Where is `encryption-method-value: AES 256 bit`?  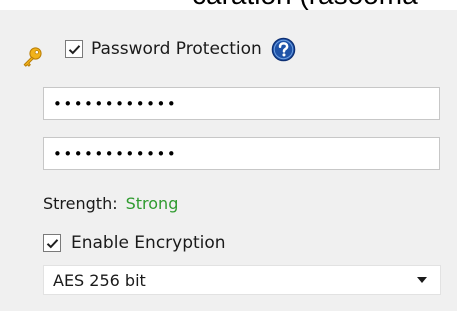
encryption-method-value: AES 256 bit is located at coordinates (99, 280).